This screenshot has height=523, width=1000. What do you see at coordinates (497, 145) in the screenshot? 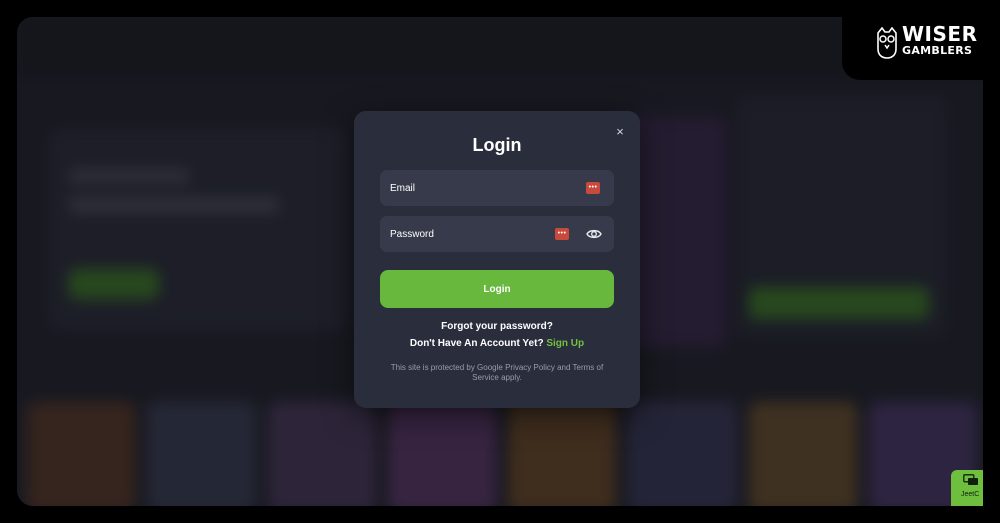
I see `modal-title: Login` at bounding box center [497, 145].